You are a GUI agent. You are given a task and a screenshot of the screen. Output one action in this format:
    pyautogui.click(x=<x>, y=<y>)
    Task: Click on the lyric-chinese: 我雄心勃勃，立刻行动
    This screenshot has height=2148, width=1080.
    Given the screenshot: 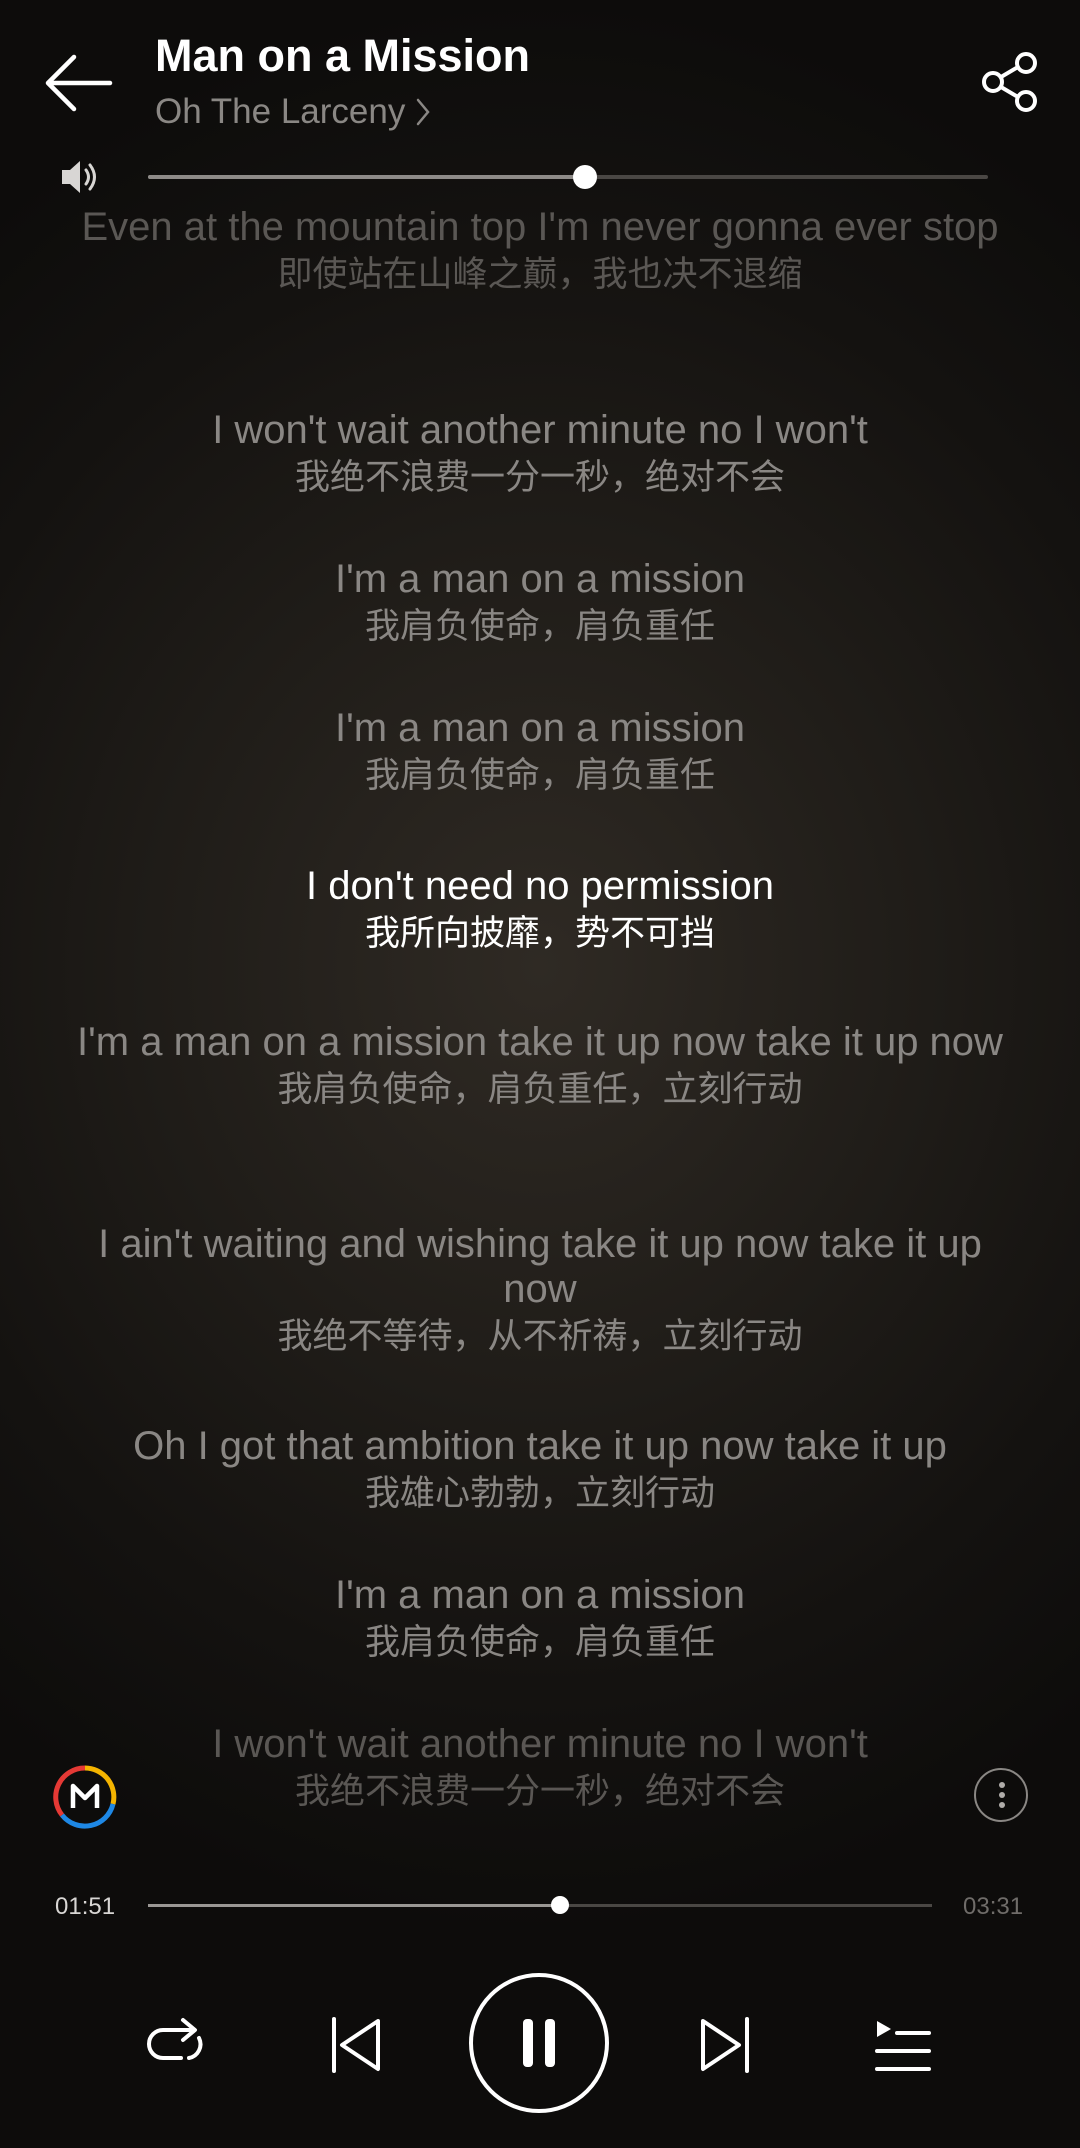 What is the action you would take?
    pyautogui.click(x=539, y=1493)
    